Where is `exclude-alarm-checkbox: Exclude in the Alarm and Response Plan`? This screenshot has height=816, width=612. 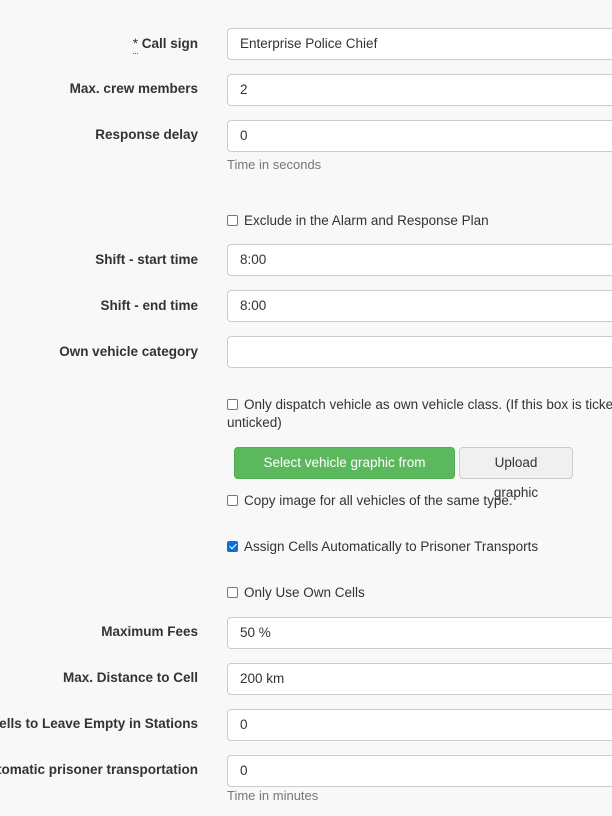 exclude-alarm-checkbox: Exclude in the Alarm and Response Plan is located at coordinates (358, 220).